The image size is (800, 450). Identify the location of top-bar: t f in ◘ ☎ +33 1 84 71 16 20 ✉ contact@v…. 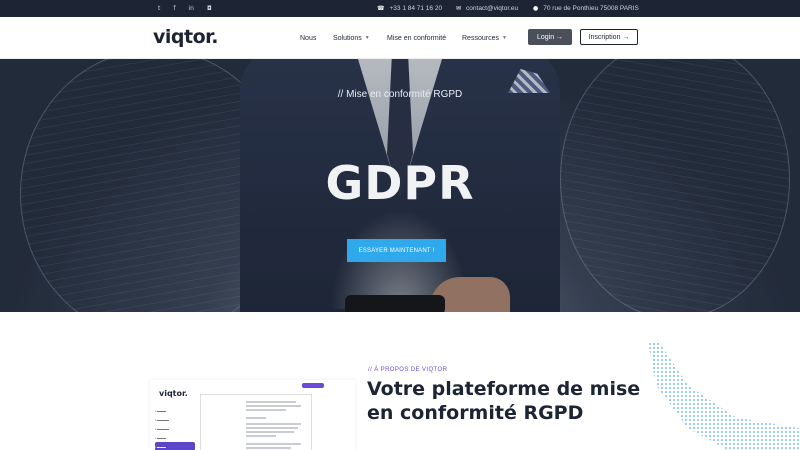
(400, 8).